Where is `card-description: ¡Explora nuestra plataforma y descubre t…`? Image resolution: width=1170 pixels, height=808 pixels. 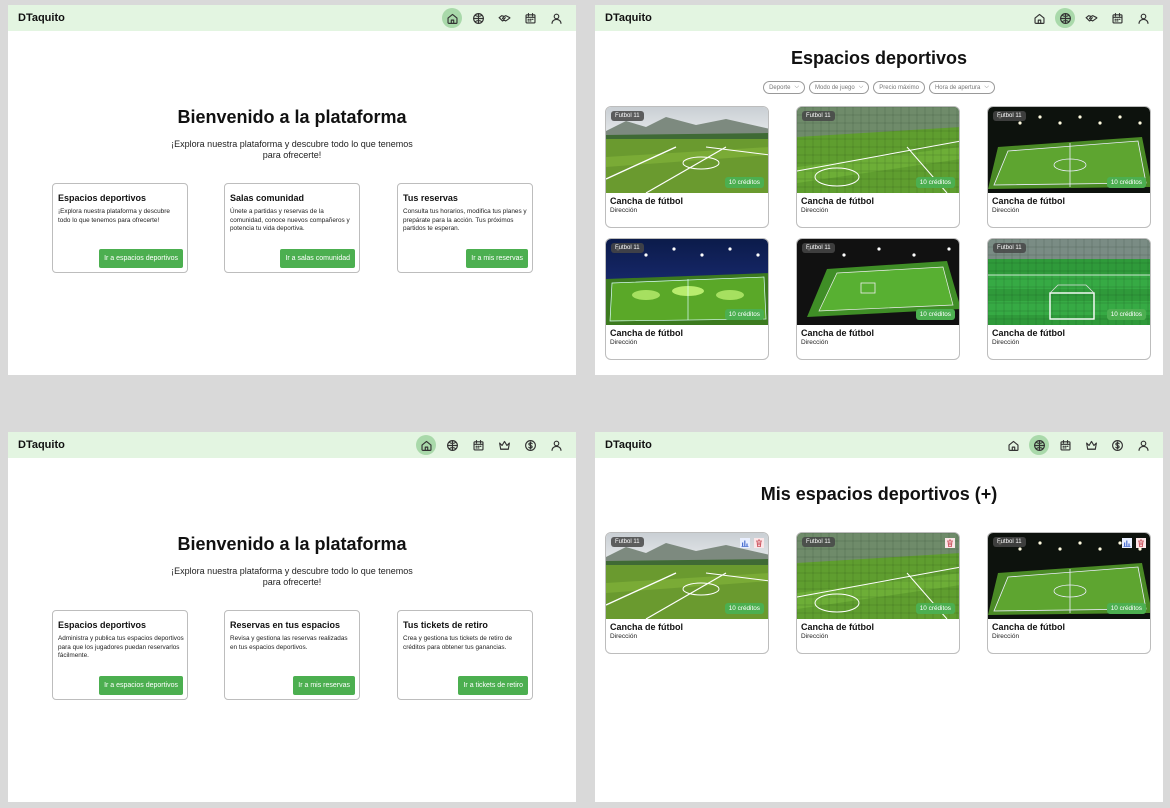
card-description: ¡Explora nuestra plataforma y descubre t… is located at coordinates (114, 216).